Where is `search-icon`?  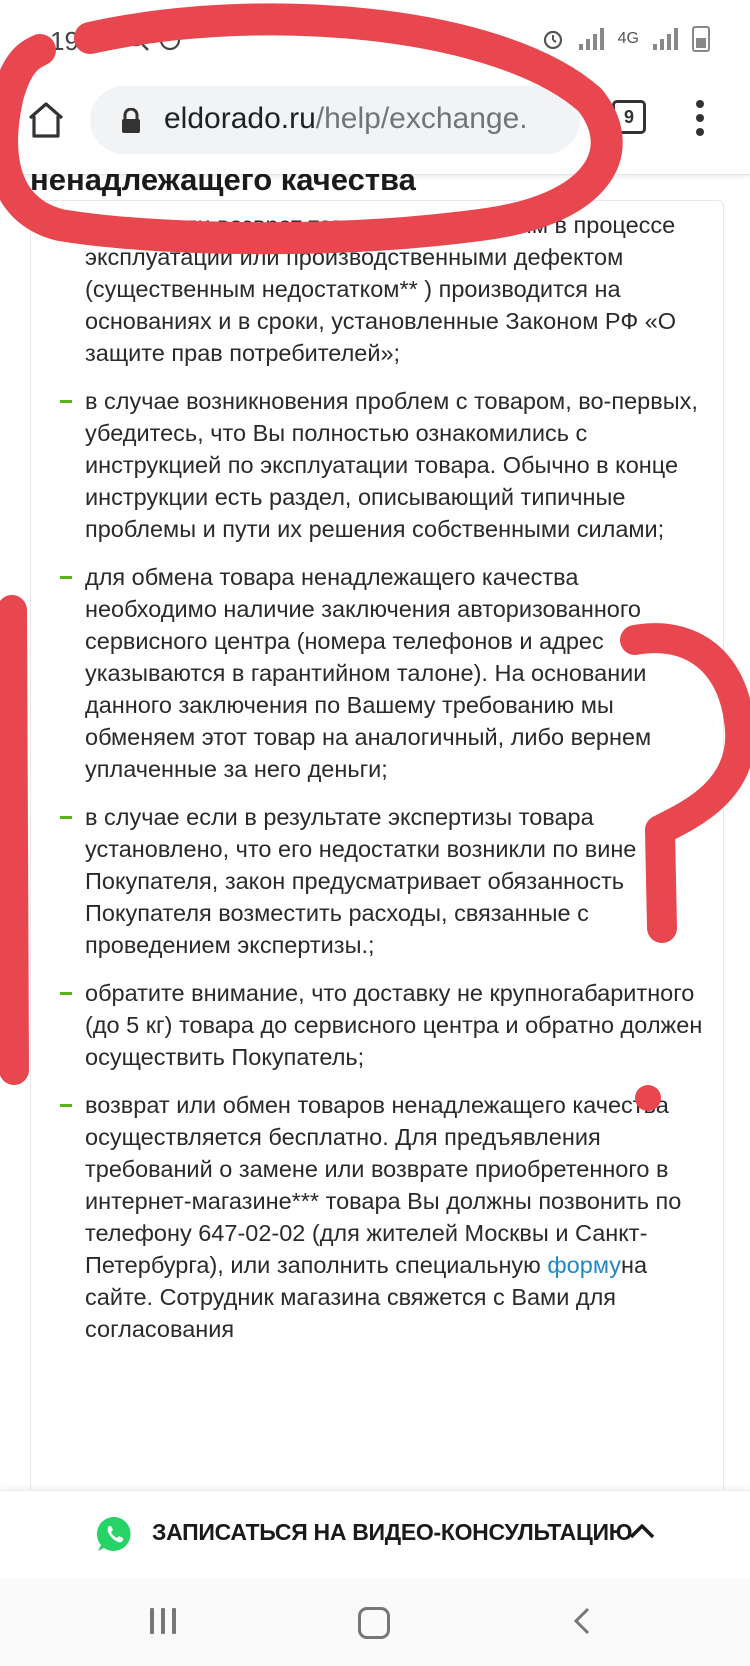 search-icon is located at coordinates (138, 40).